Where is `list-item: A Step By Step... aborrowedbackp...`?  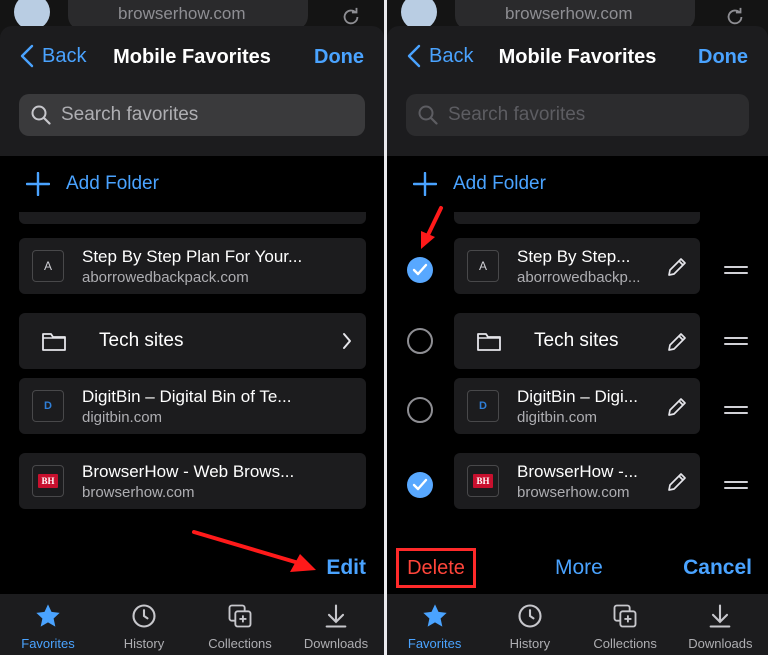
list-item: A Step By Step... aborrowedbackp... is located at coordinates (577, 266).